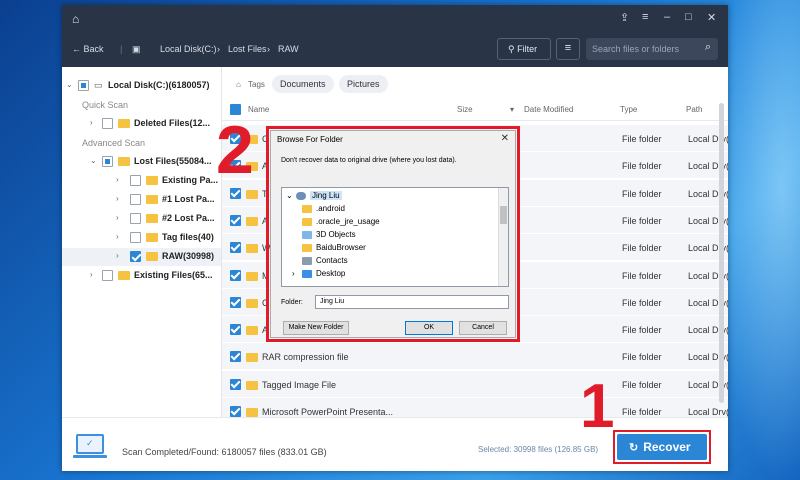  I want to click on folder-tree-item: › Desktop, so click(395, 274).